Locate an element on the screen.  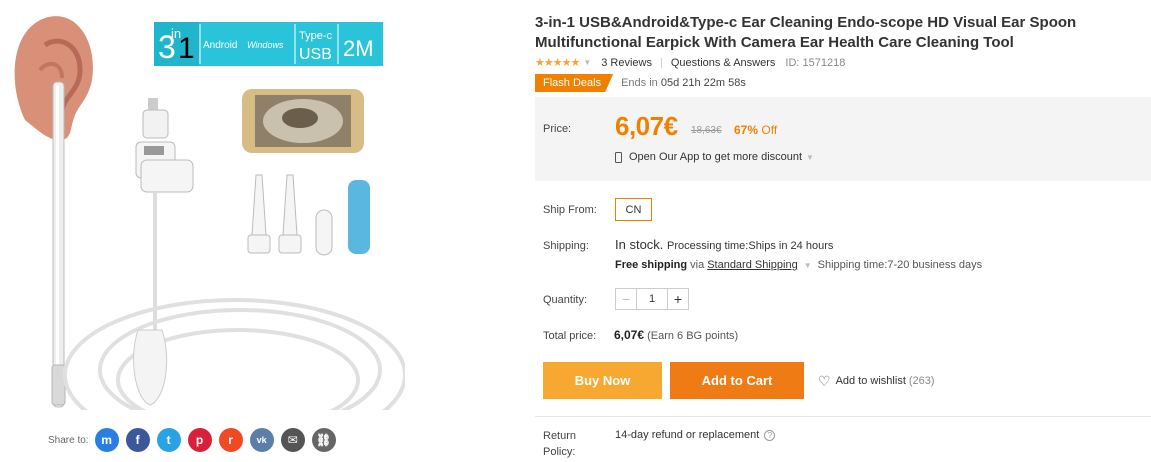
quantity-stepper: − 1 + is located at coordinates (652, 299).